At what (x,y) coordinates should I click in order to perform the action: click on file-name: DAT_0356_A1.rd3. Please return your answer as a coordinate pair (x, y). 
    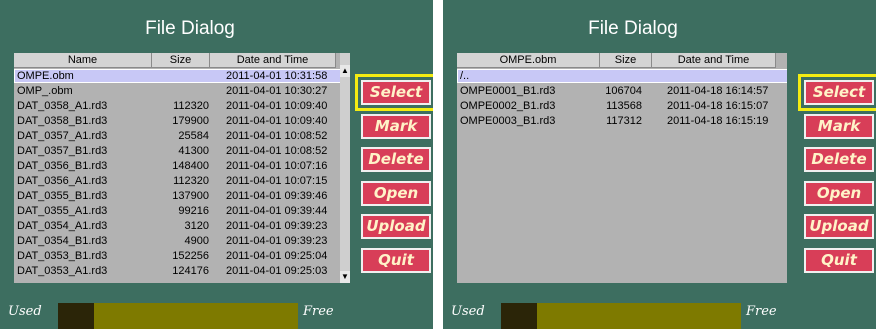
    Looking at the image, I should click on (62, 181).